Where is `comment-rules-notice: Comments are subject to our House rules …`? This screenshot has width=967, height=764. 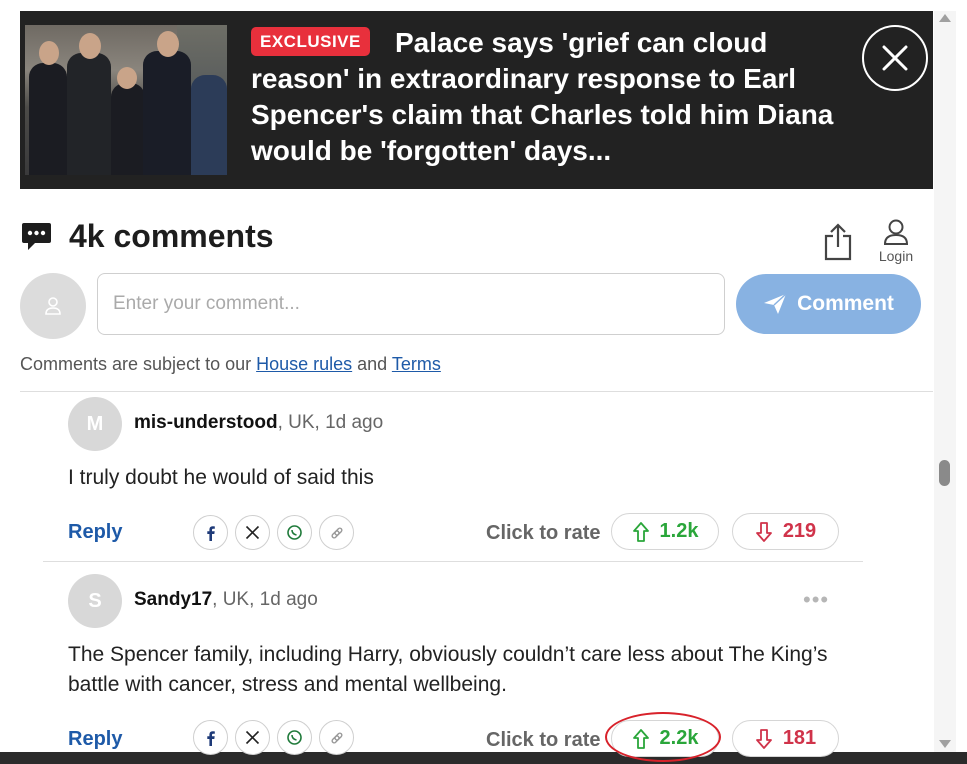 comment-rules-notice: Comments are subject to our House rules … is located at coordinates (230, 364).